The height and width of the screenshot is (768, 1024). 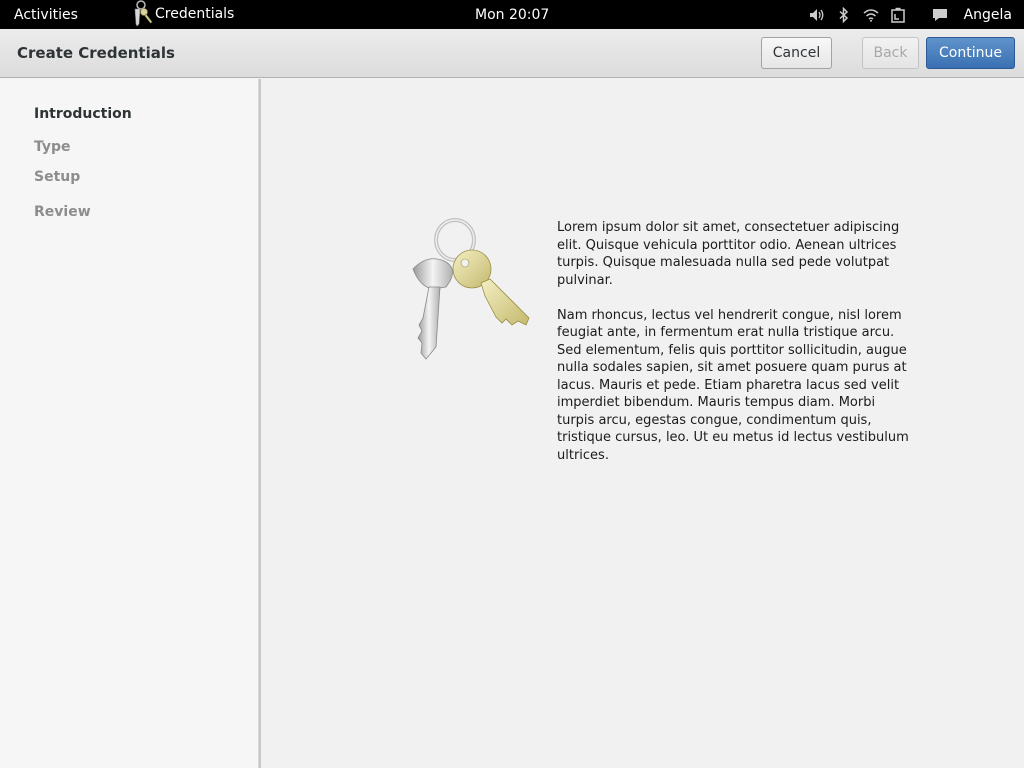 I want to click on continue-button: Continue, so click(x=970, y=53).